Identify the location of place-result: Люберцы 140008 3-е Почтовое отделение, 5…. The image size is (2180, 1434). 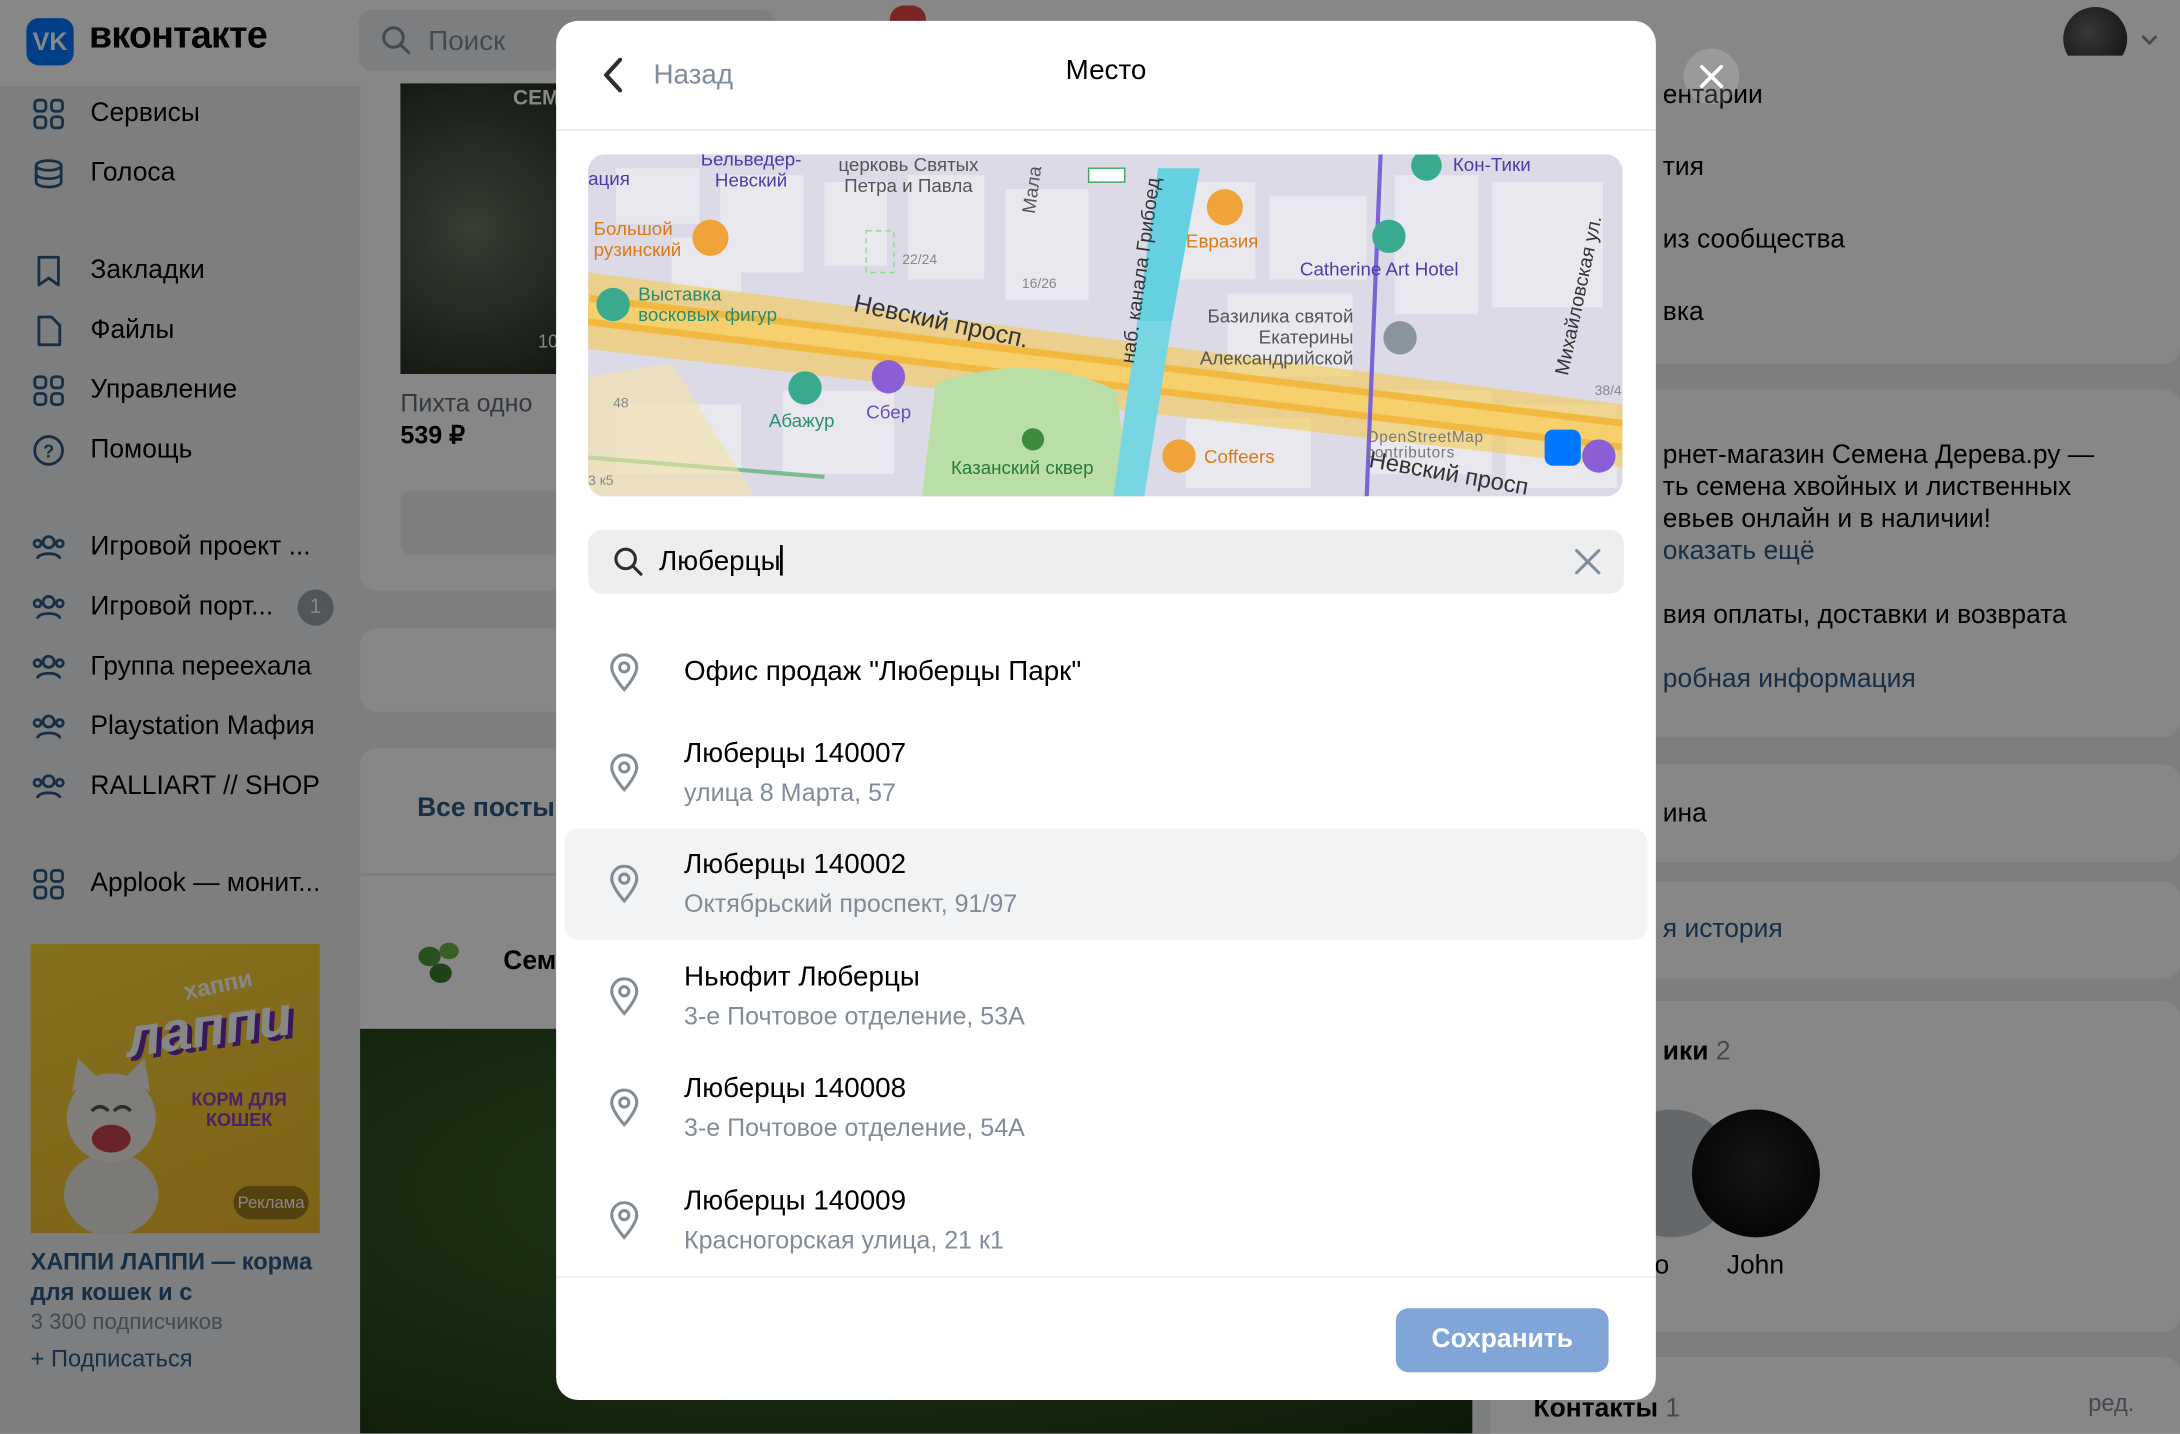
(1105, 1107).